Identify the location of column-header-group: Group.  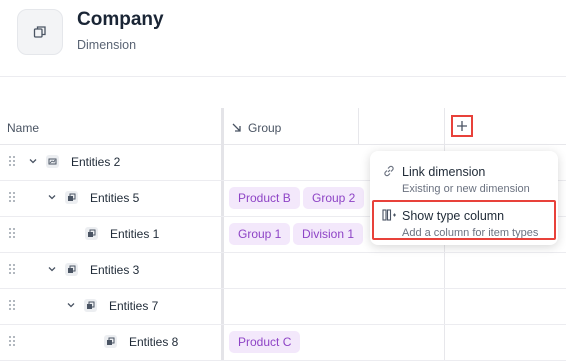
(256, 128).